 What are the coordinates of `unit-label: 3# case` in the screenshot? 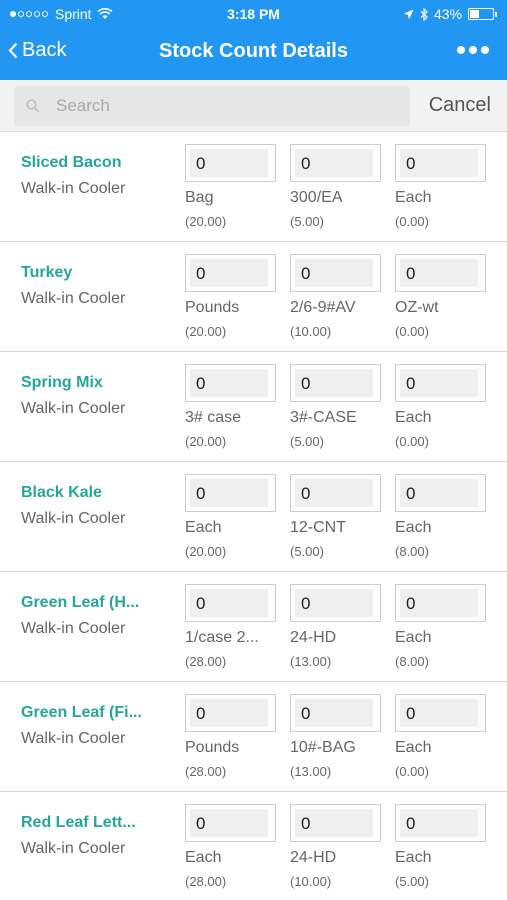 It's located at (213, 417).